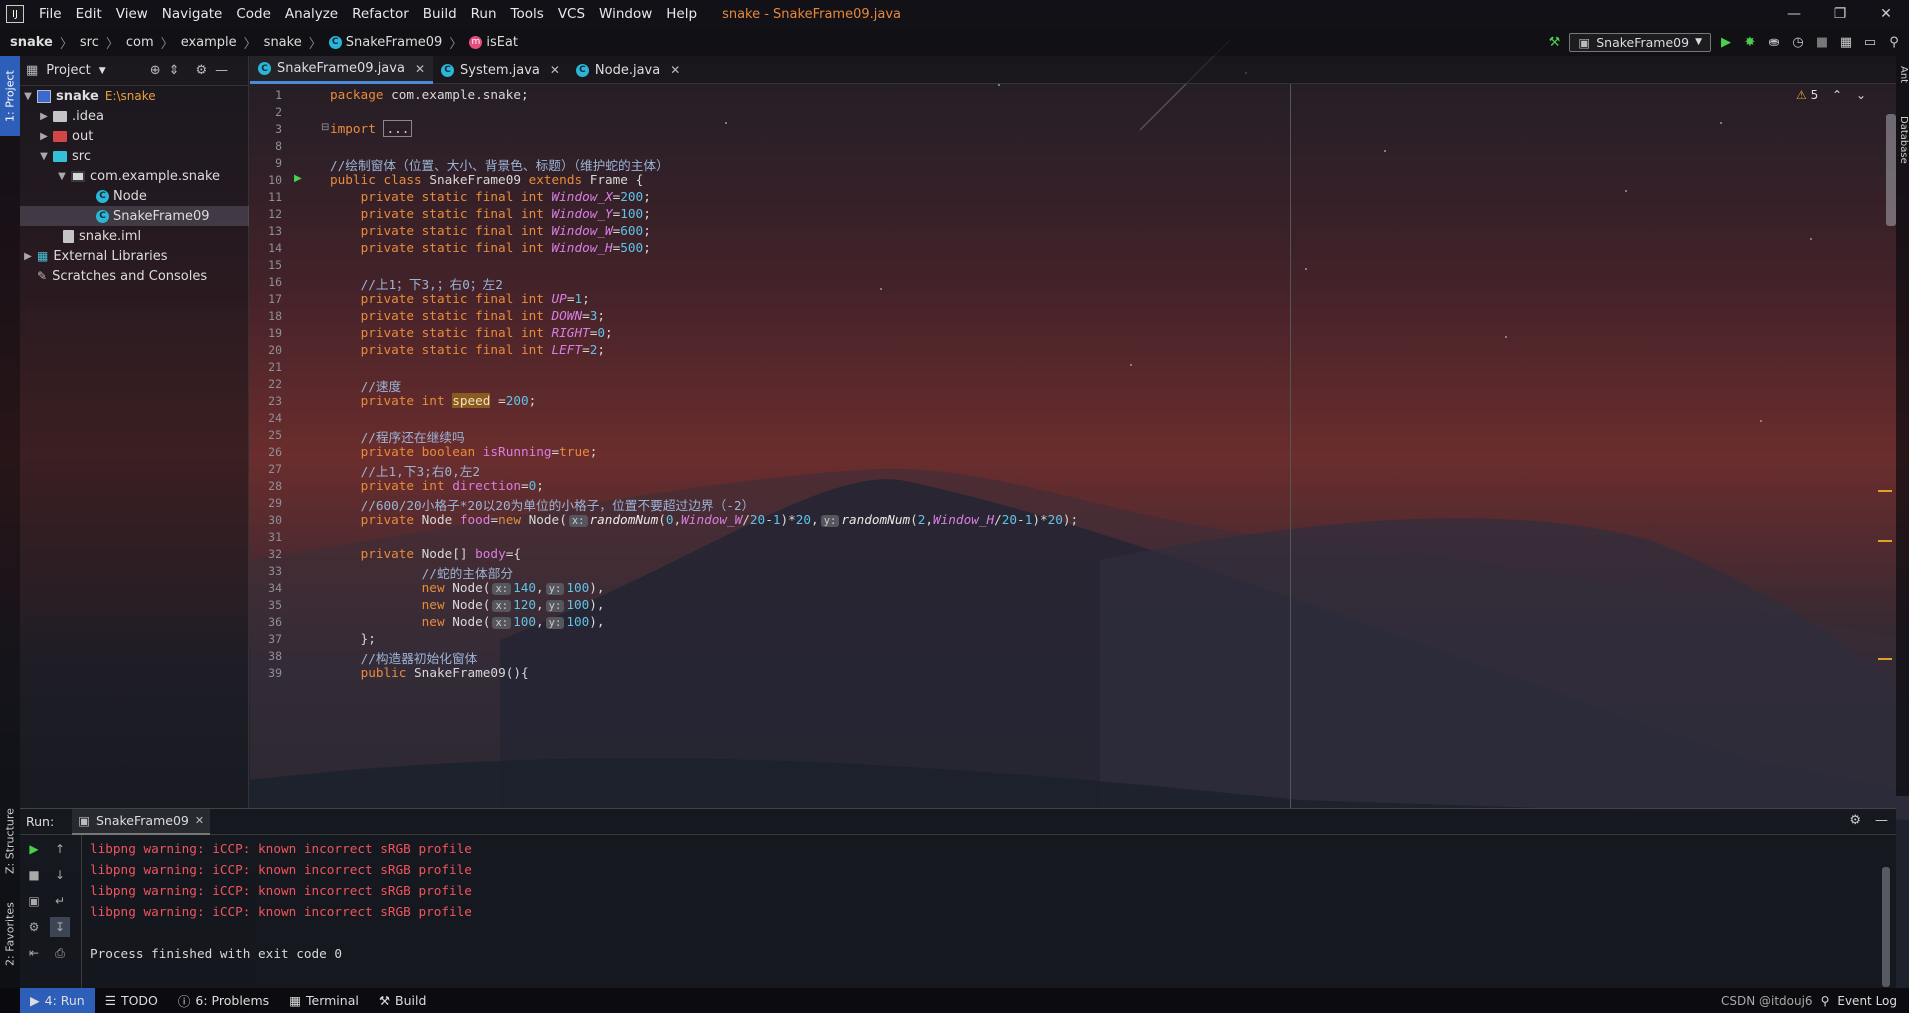 The width and height of the screenshot is (1909, 1013). I want to click on tree-item-package: ▼ com.example.snake, so click(134, 176).